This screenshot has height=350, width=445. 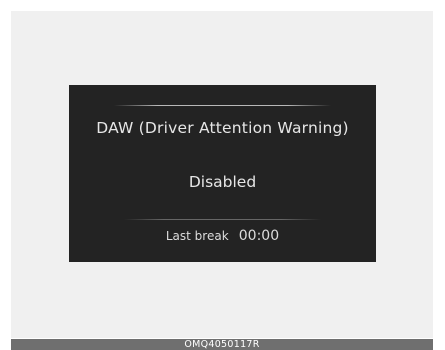 I want to click on figure-code-bar: OMQ4050117R, so click(x=222, y=344).